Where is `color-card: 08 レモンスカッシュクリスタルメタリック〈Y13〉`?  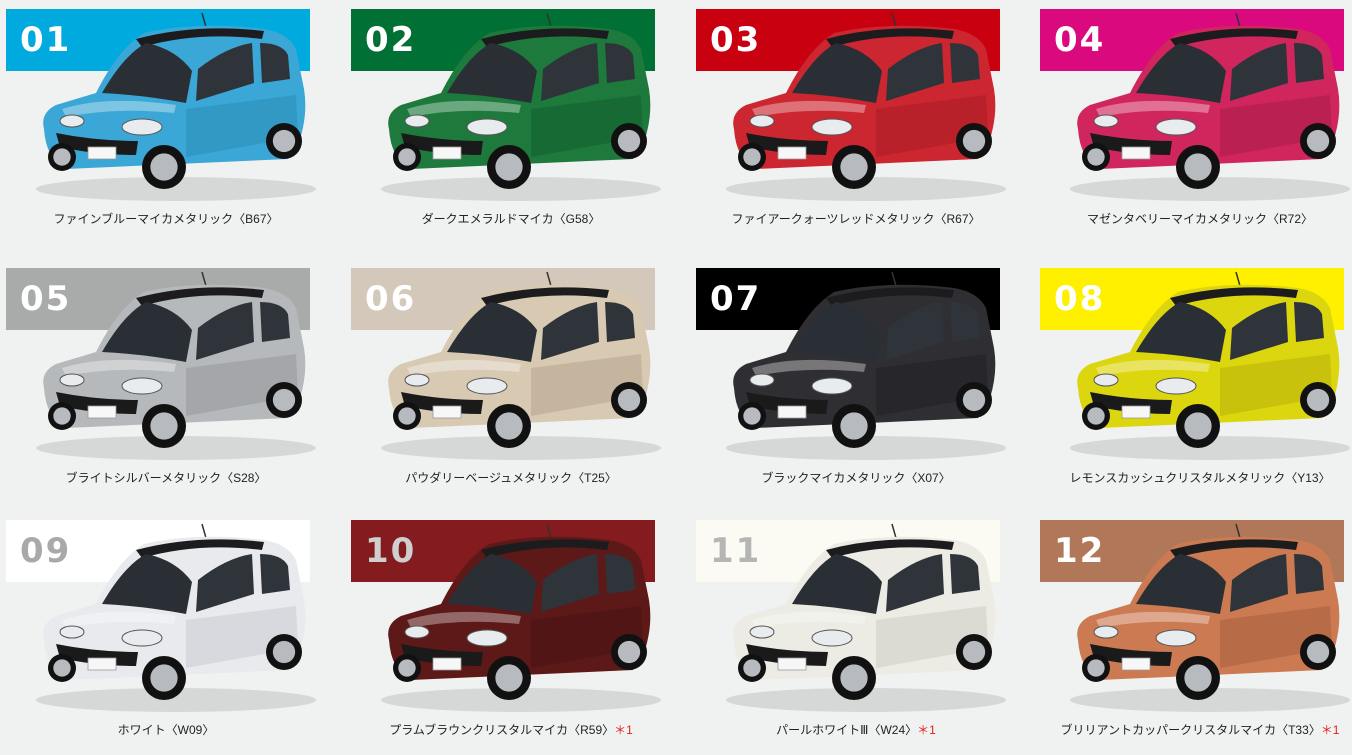
color-card: 08 レモンスカッシュクリスタルメタリック〈Y13〉 is located at coordinates (1196, 385).